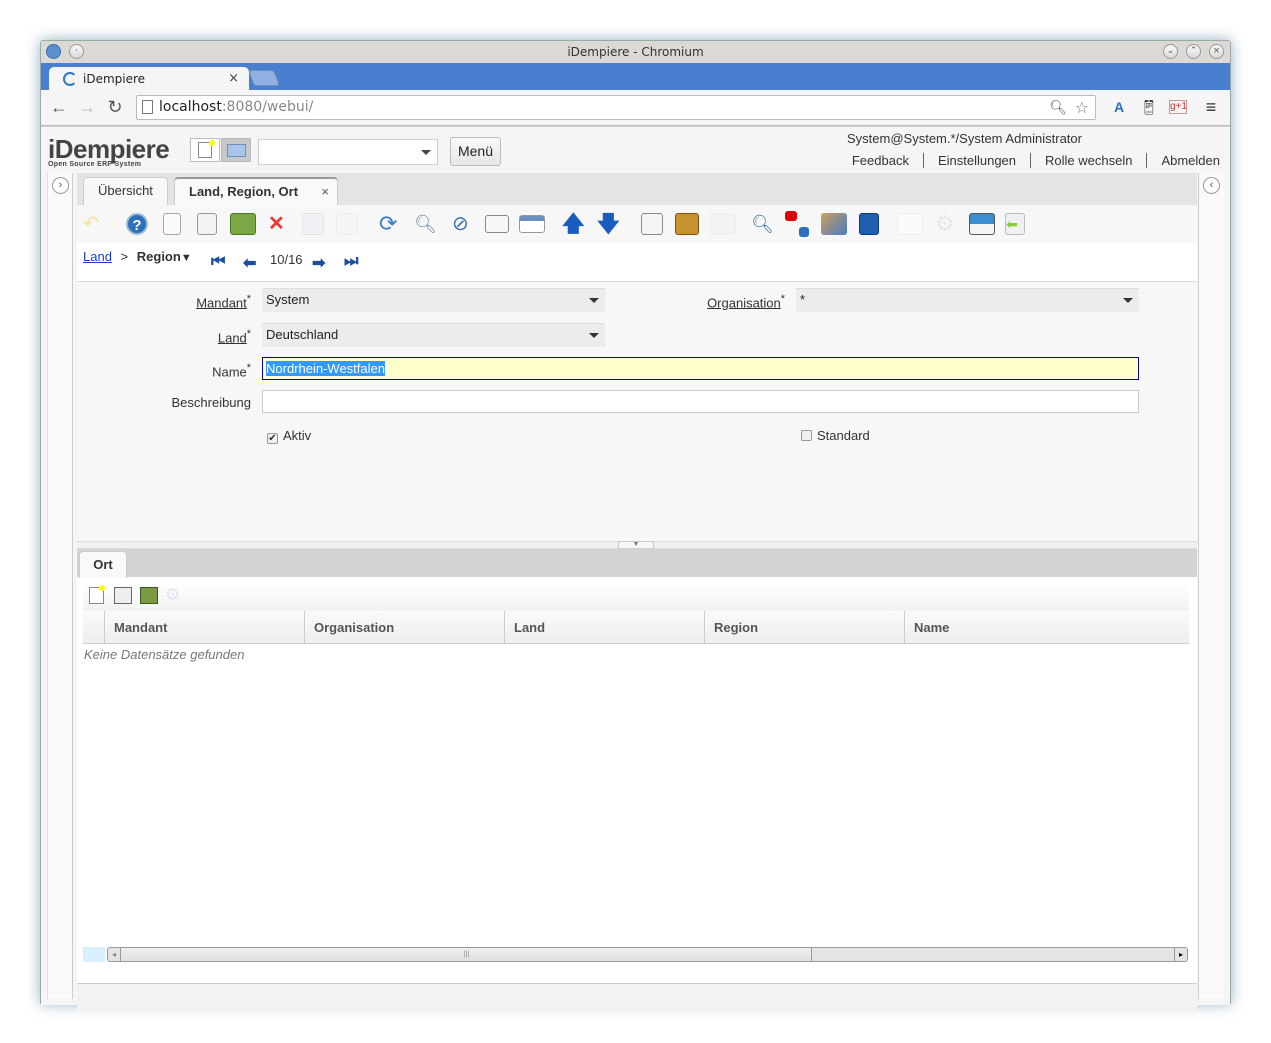 This screenshot has width=1271, height=1043. I want to click on tab-land-region-ort: Land, Region, Ort ×, so click(256, 191).